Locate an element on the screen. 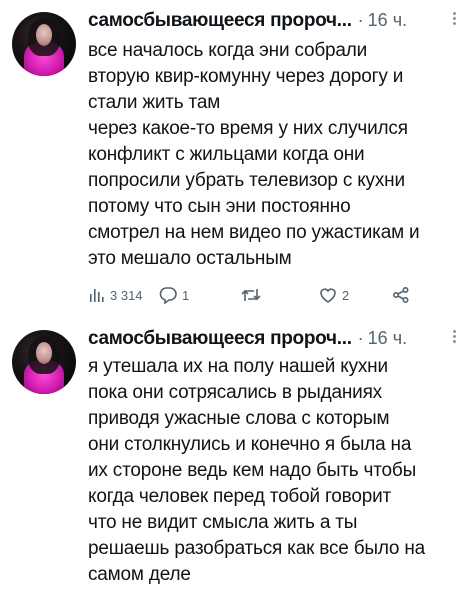 This screenshot has height=600, width=469. text-line: приводя ужасные слова с которым is located at coordinates (239, 418).